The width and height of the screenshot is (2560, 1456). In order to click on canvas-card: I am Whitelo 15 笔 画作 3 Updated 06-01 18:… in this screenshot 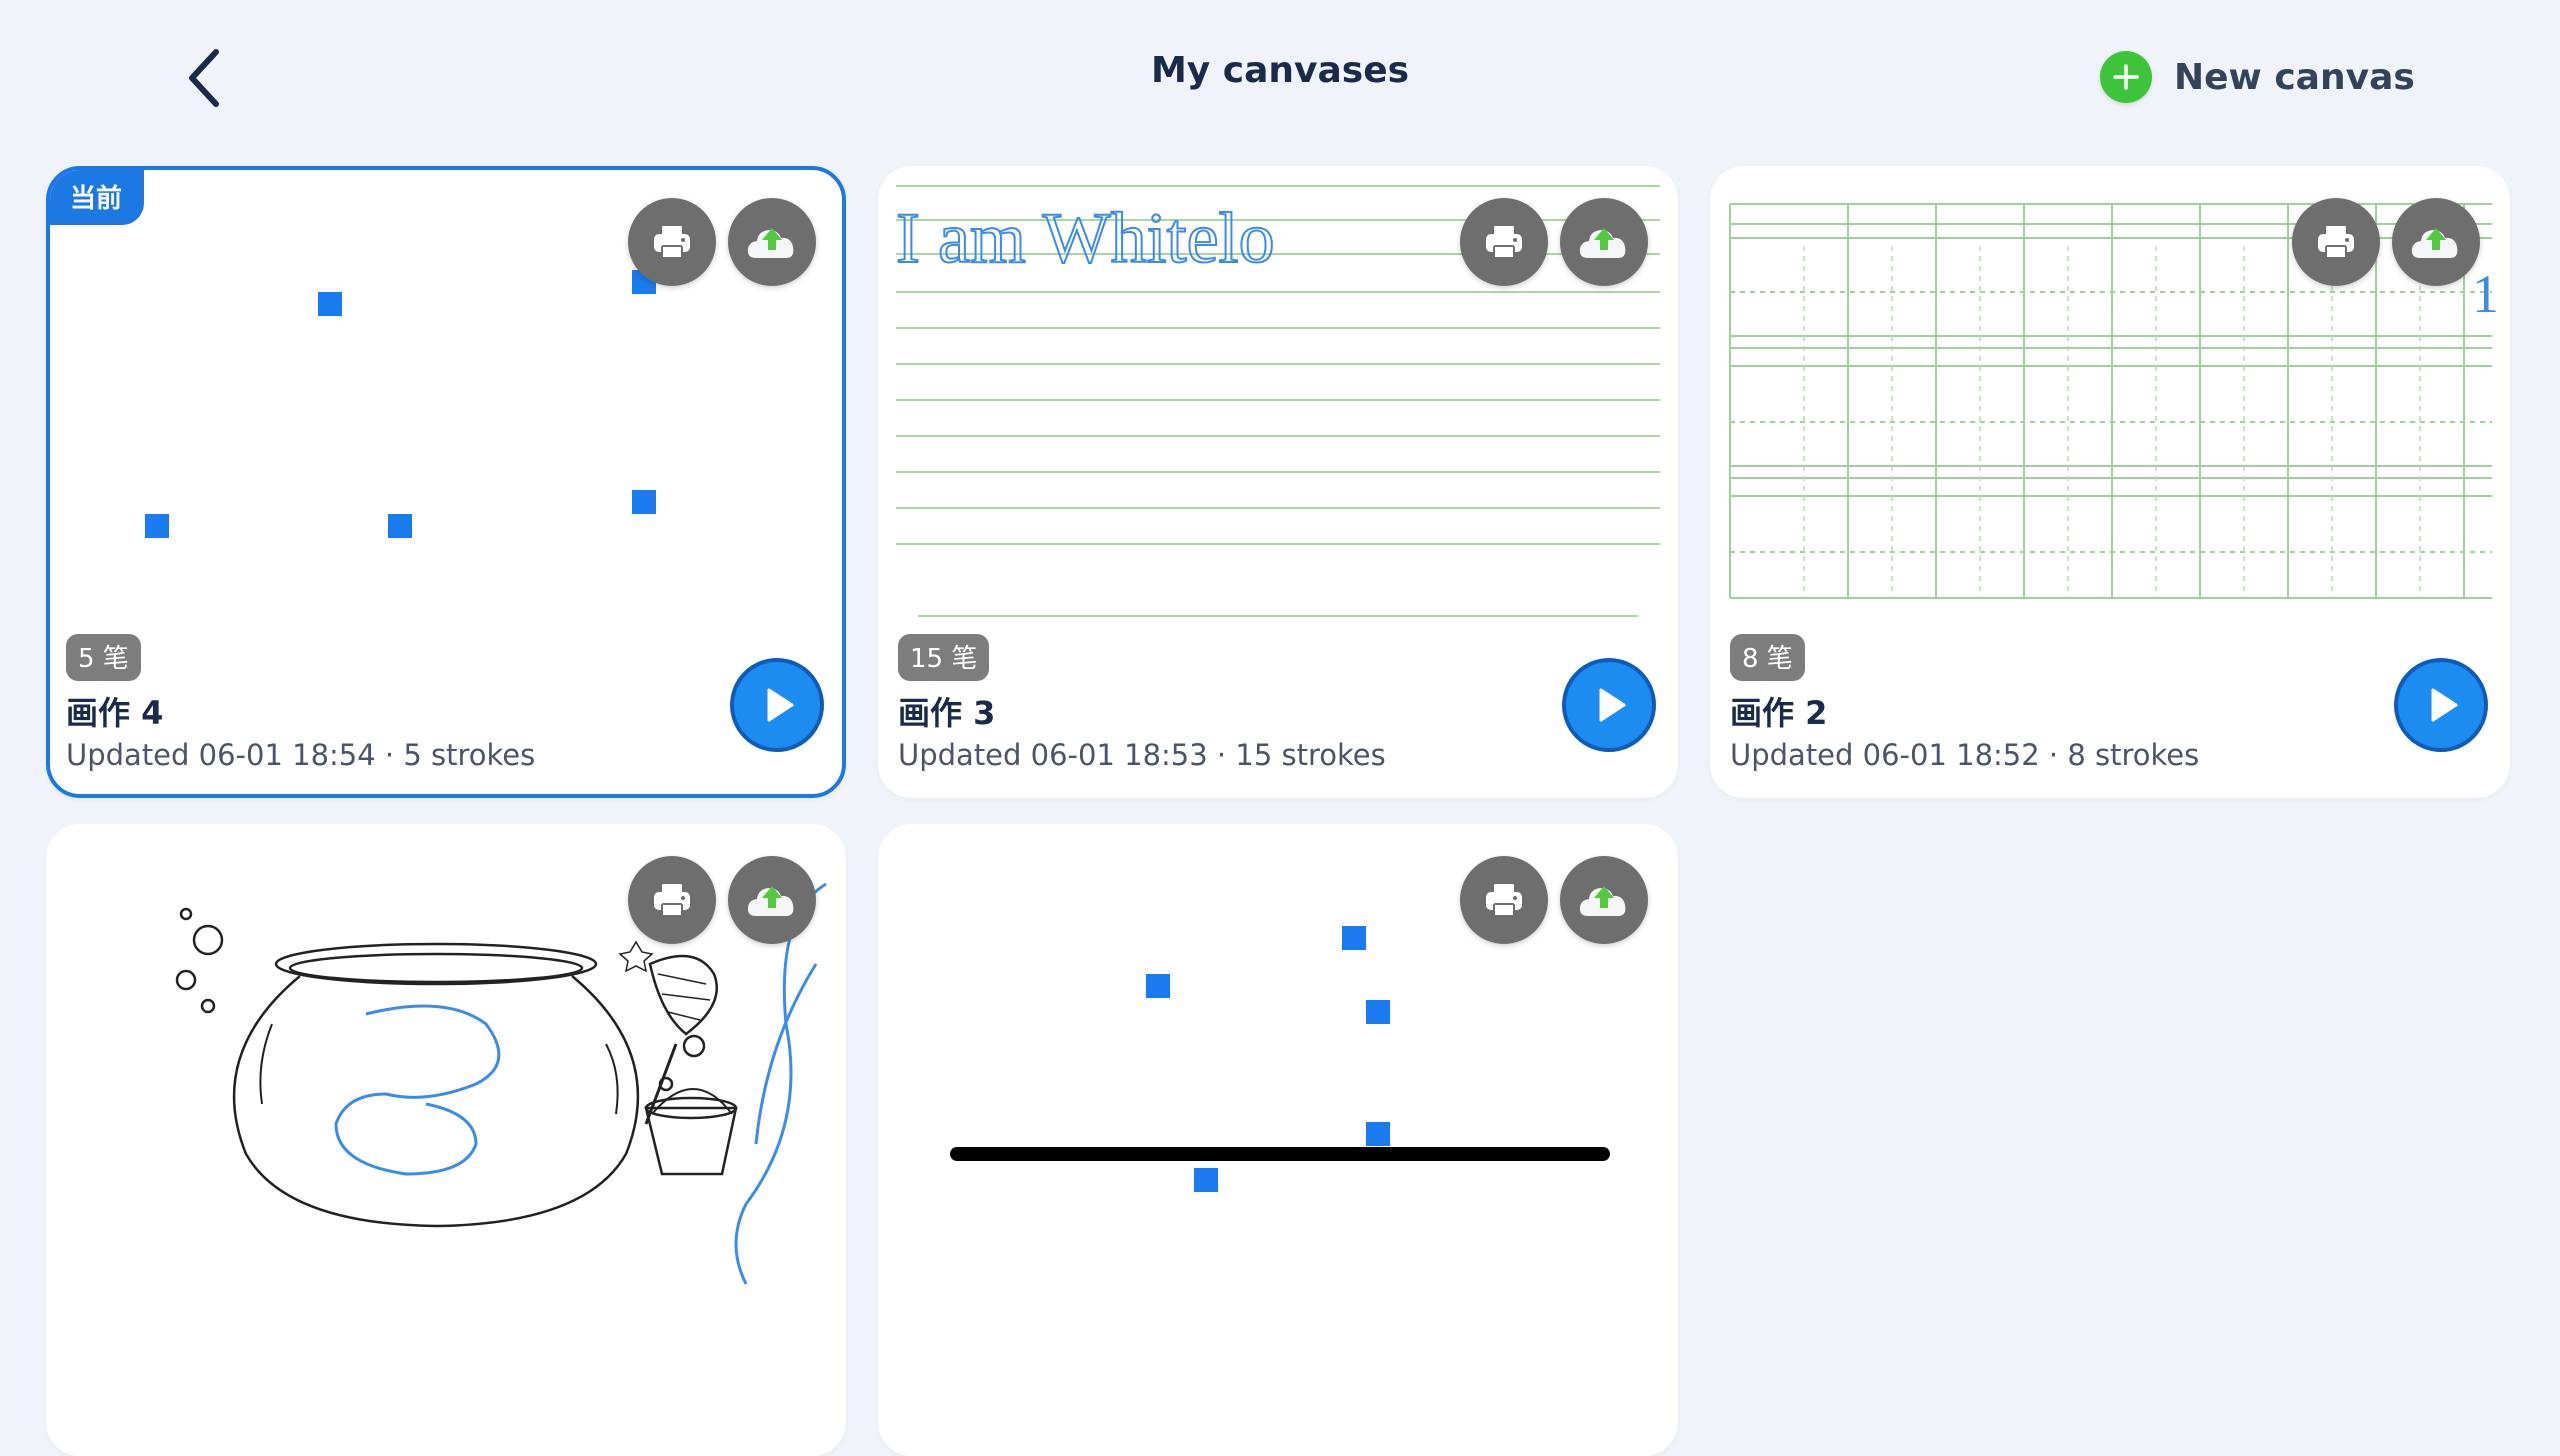, I will do `click(1278, 482)`.